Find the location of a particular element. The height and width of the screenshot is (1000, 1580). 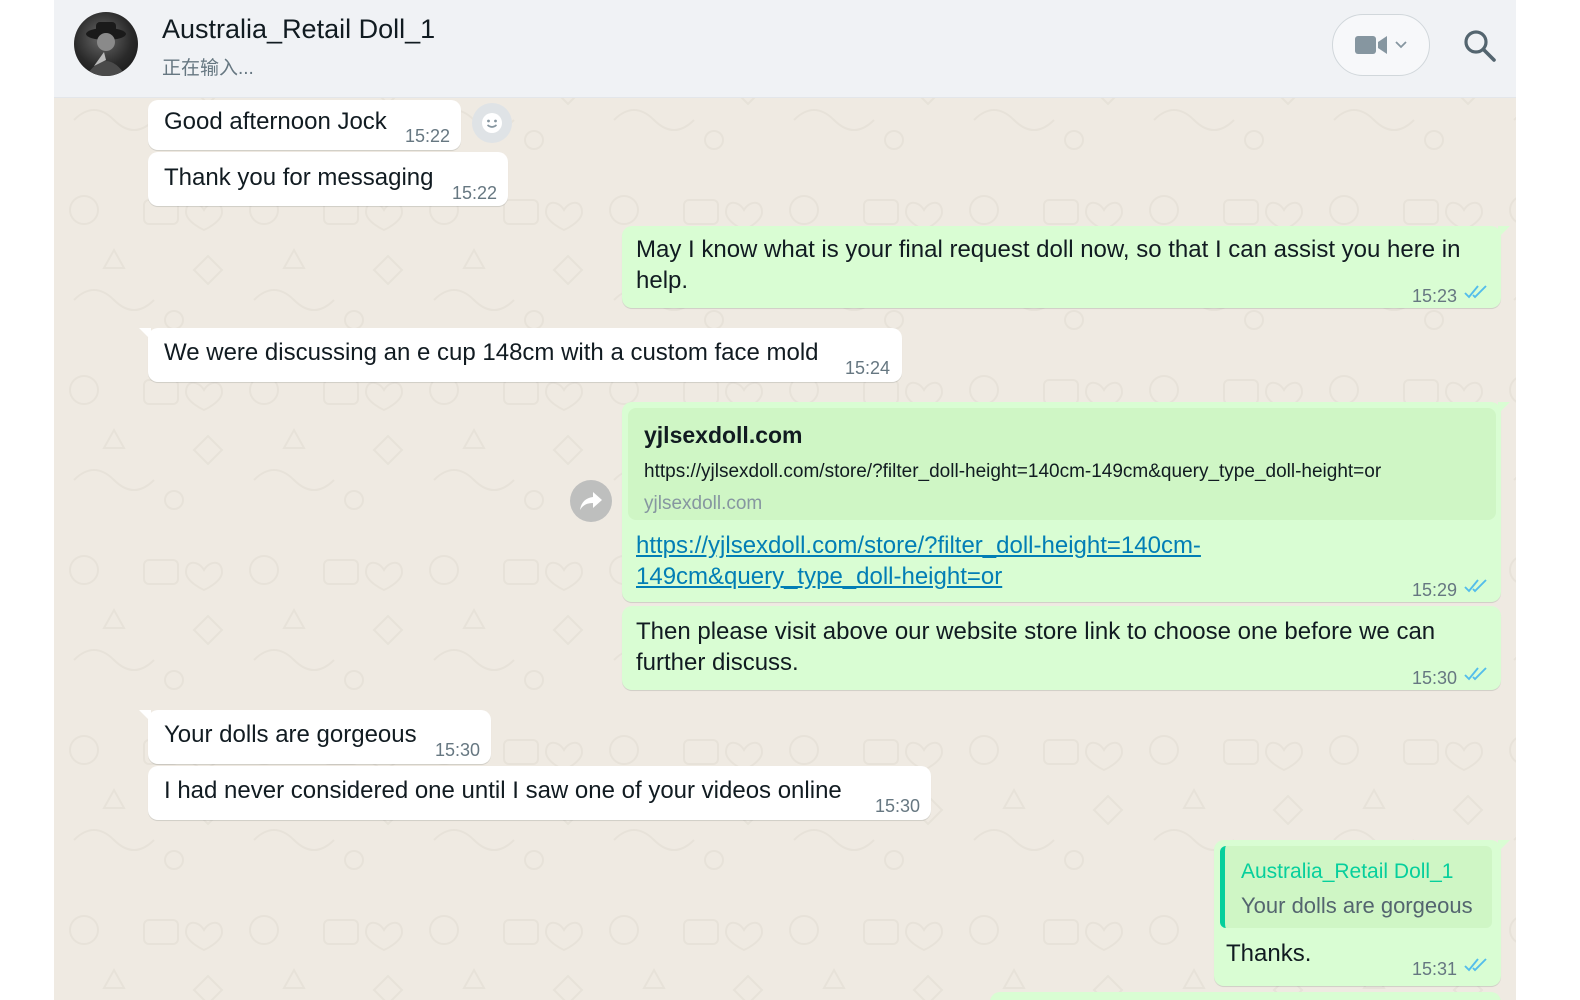

message-text: Thanks. is located at coordinates (1269, 953).